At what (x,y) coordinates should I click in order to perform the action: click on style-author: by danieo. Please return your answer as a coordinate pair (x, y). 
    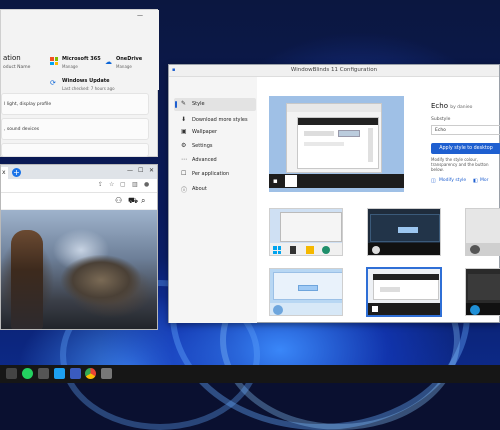
    Looking at the image, I should click on (461, 107).